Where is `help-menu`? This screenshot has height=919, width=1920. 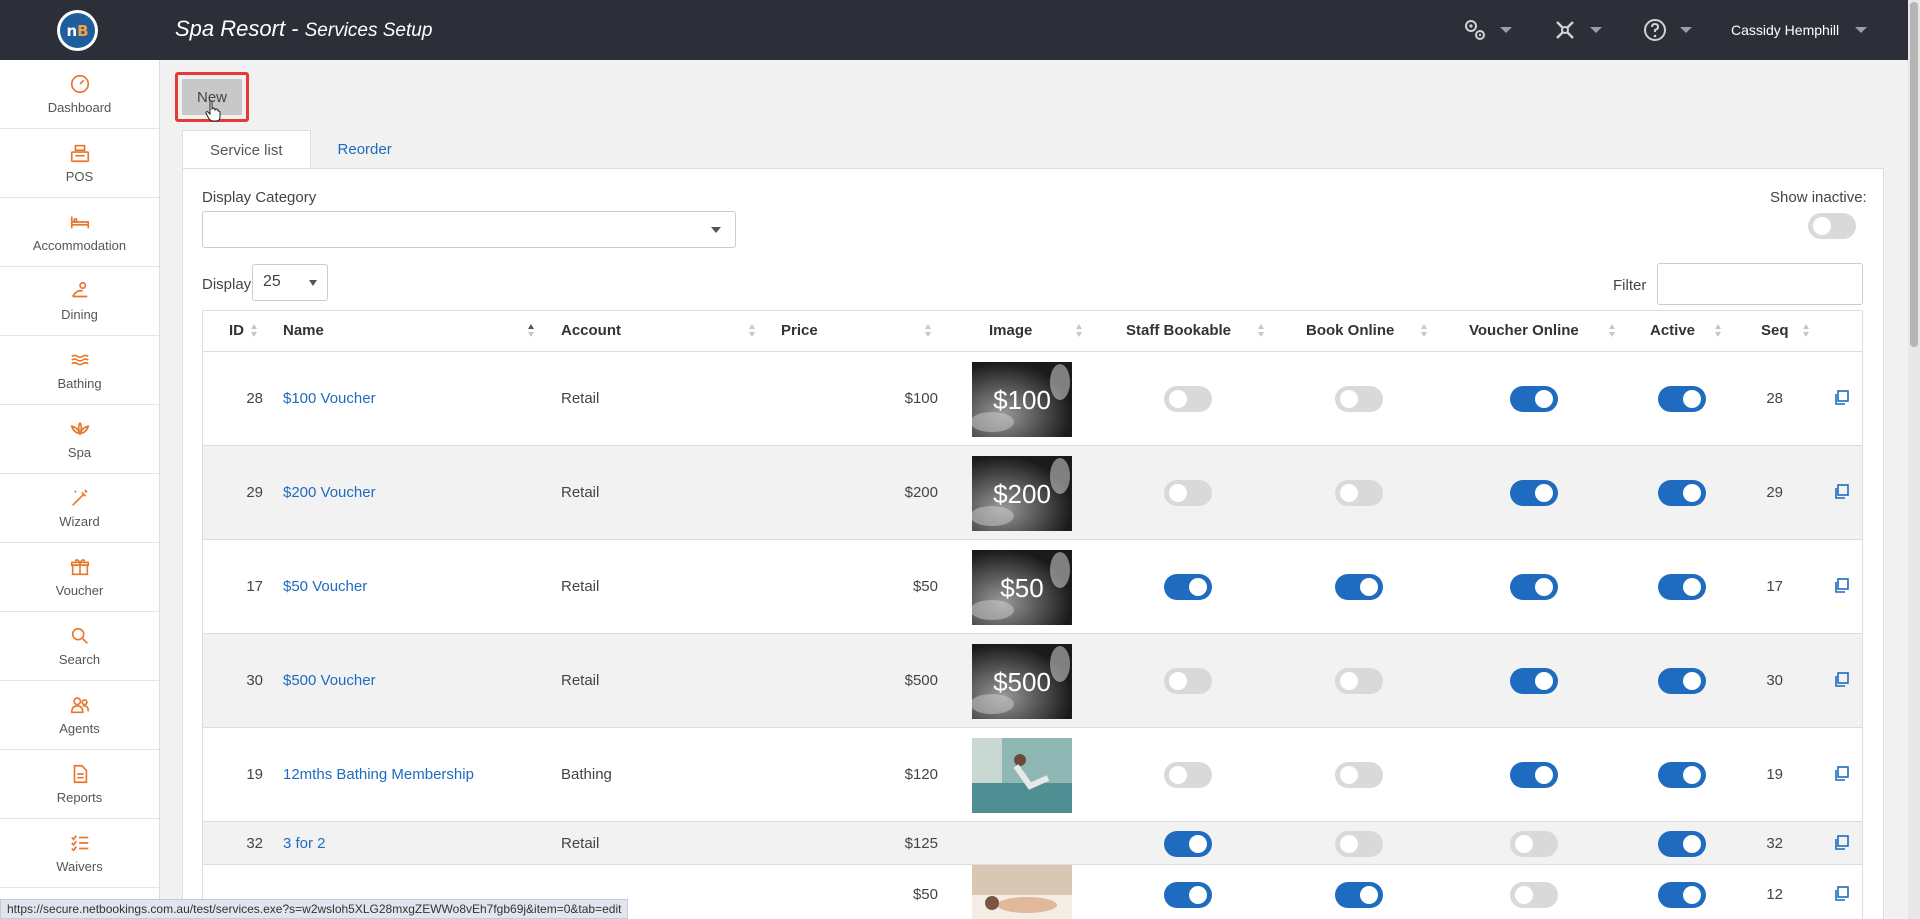 help-menu is located at coordinates (1667, 30).